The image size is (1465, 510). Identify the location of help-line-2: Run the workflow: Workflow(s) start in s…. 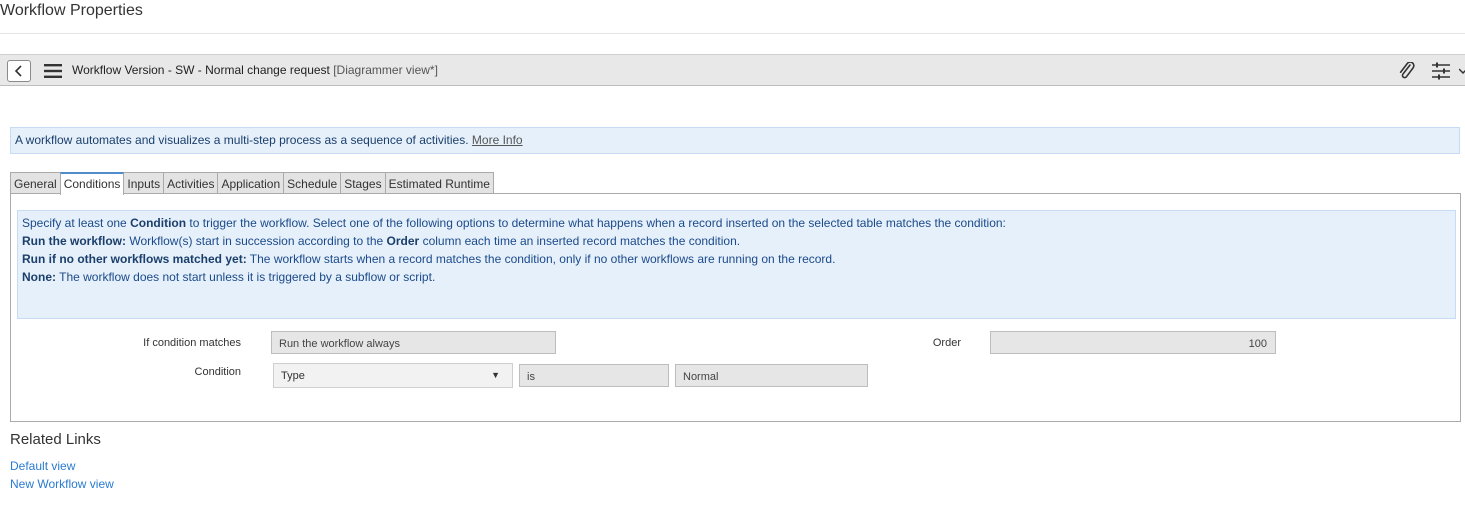
(738, 241).